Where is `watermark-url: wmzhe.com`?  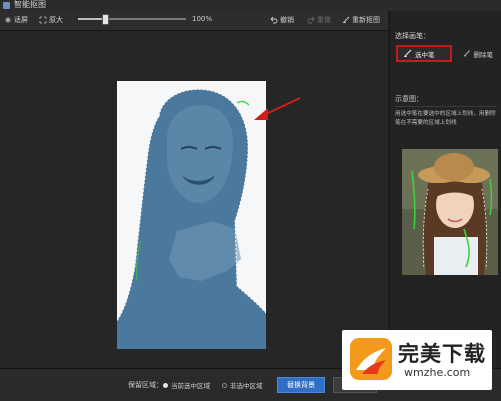
watermark-url: wmzhe.com is located at coordinates (437, 372).